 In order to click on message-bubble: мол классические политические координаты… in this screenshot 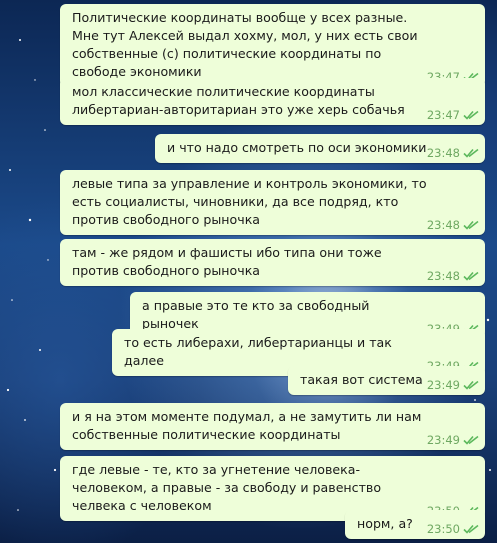, I will do `click(272, 101)`.